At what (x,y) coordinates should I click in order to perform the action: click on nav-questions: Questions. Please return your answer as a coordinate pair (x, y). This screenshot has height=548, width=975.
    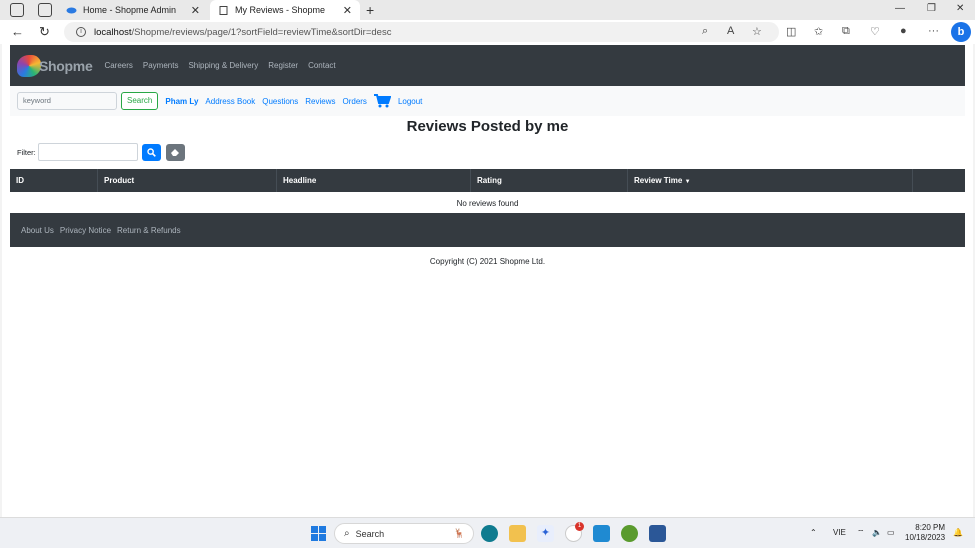
    Looking at the image, I should click on (280, 101).